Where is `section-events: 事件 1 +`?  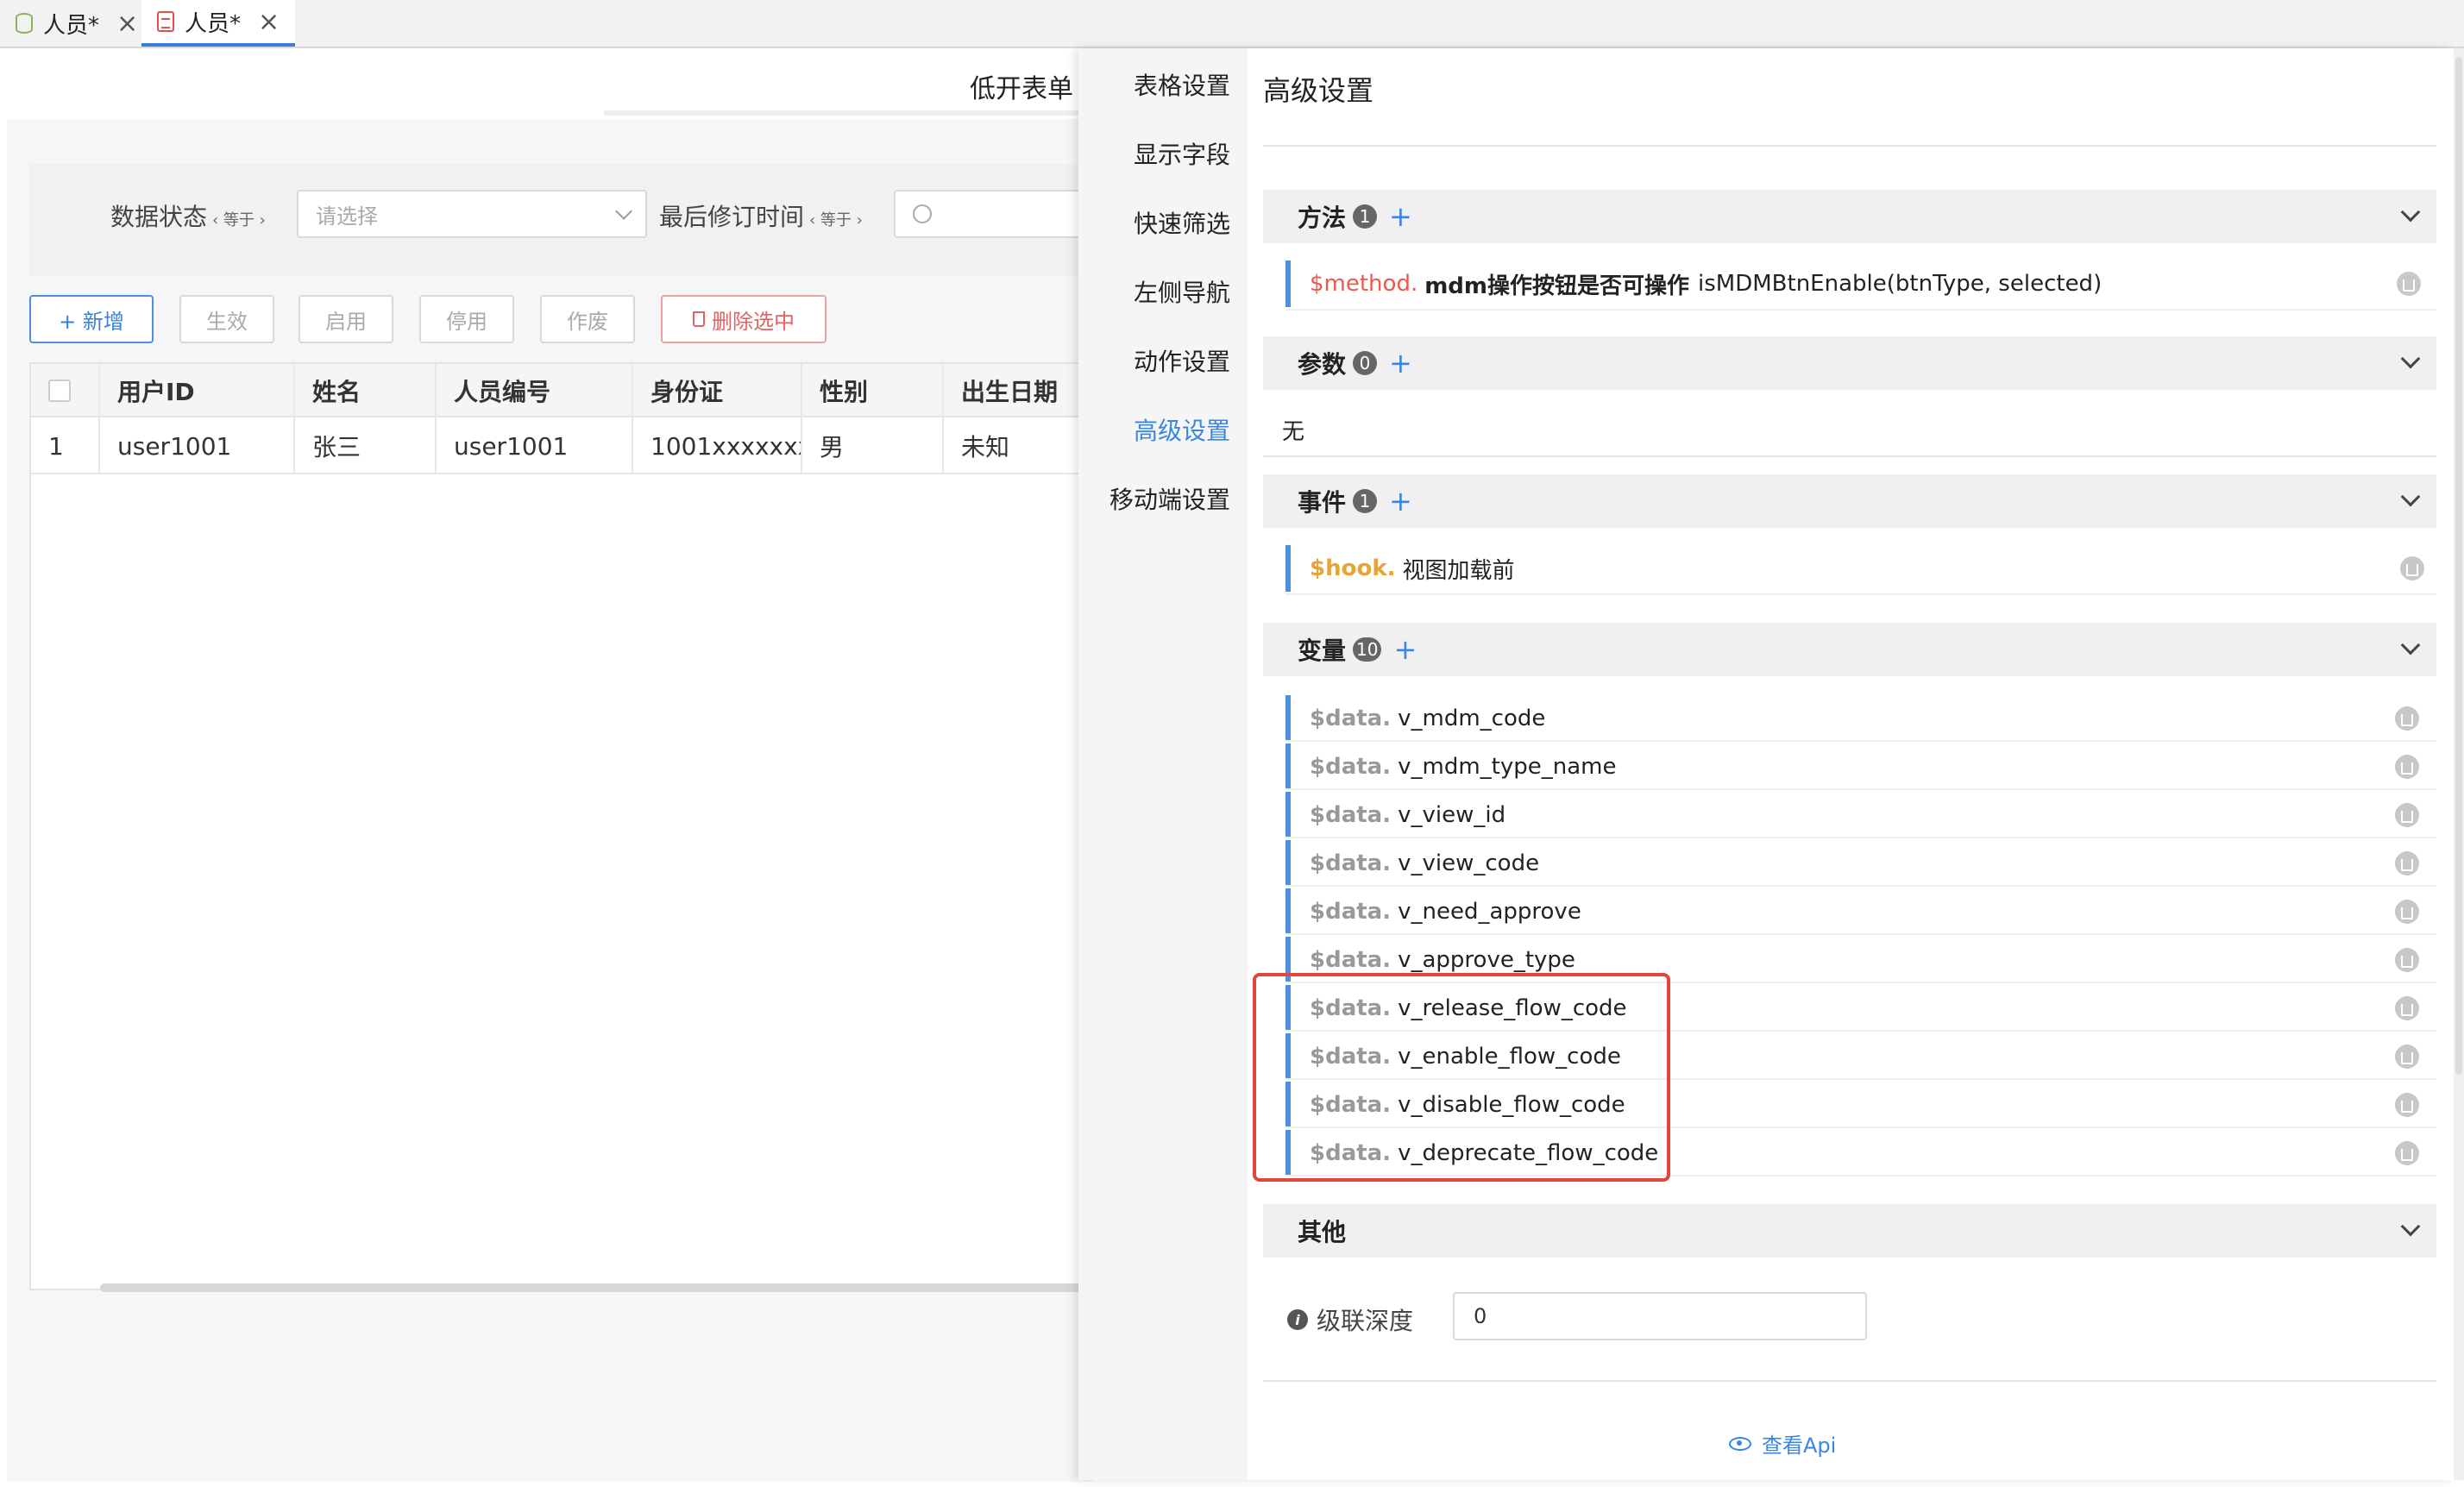 section-events: 事件 1 + is located at coordinates (1850, 501).